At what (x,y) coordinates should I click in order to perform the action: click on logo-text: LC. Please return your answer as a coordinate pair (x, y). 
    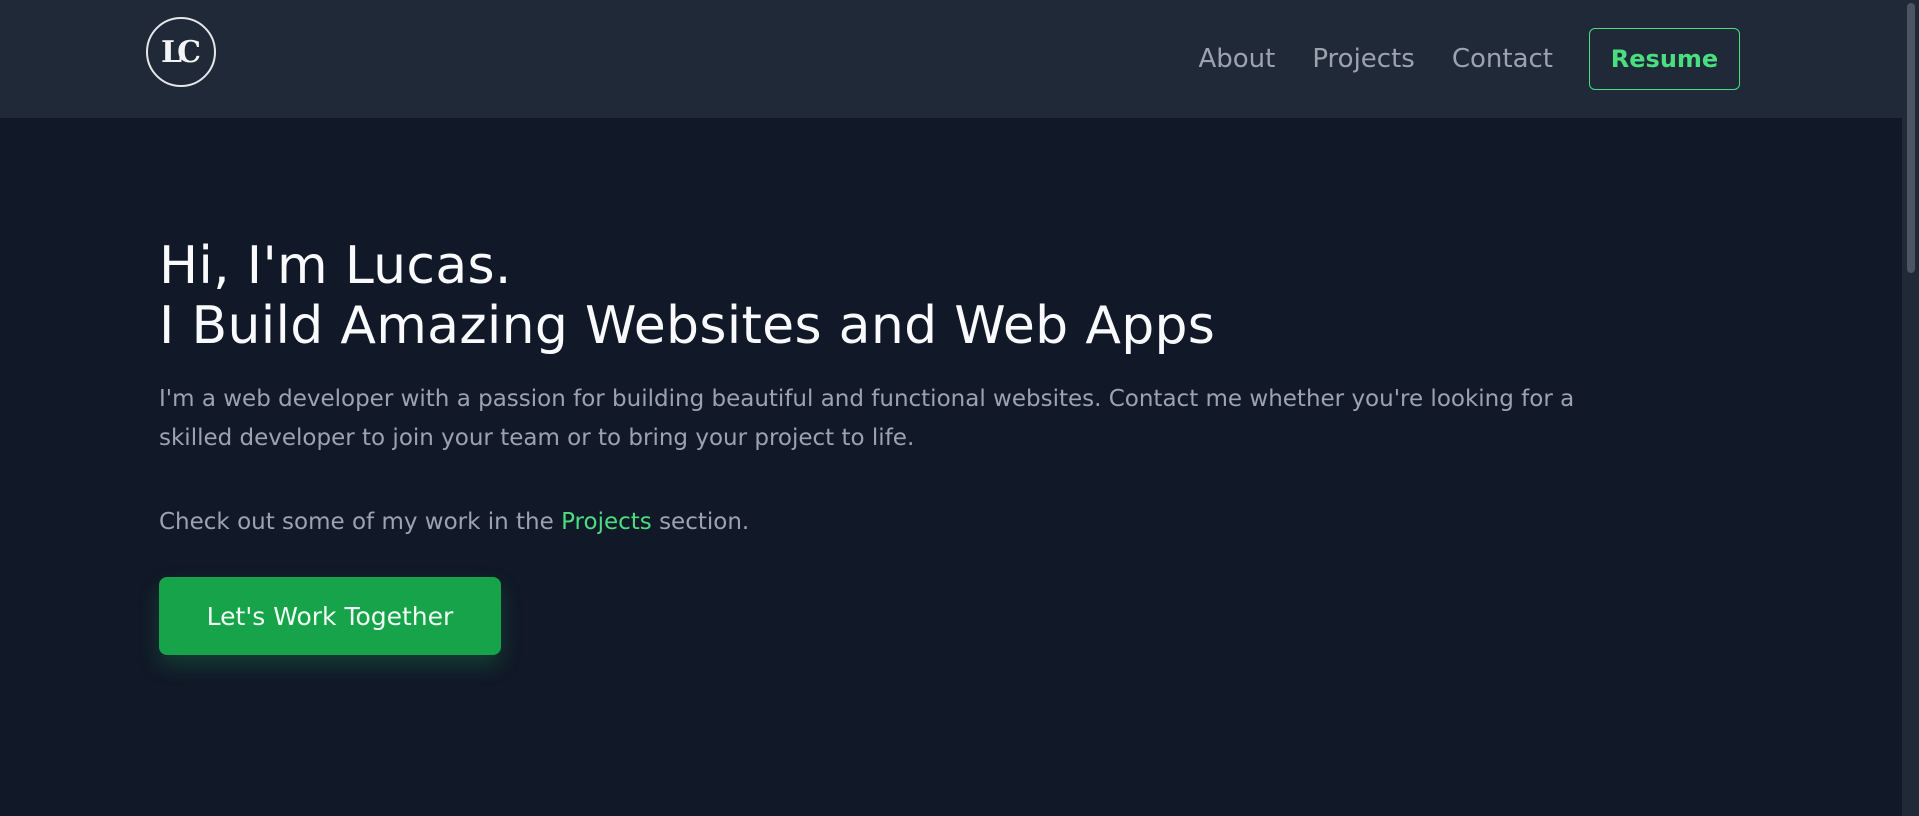
    Looking at the image, I should click on (181, 52).